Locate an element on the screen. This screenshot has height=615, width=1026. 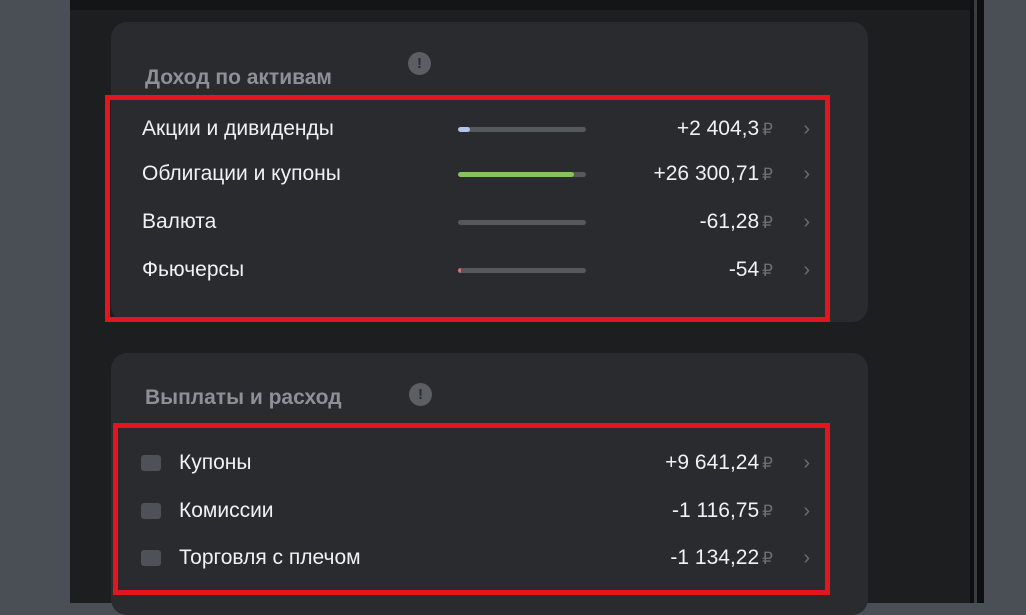
payouts-card-title: Выплаты и расход is located at coordinates (243, 397).